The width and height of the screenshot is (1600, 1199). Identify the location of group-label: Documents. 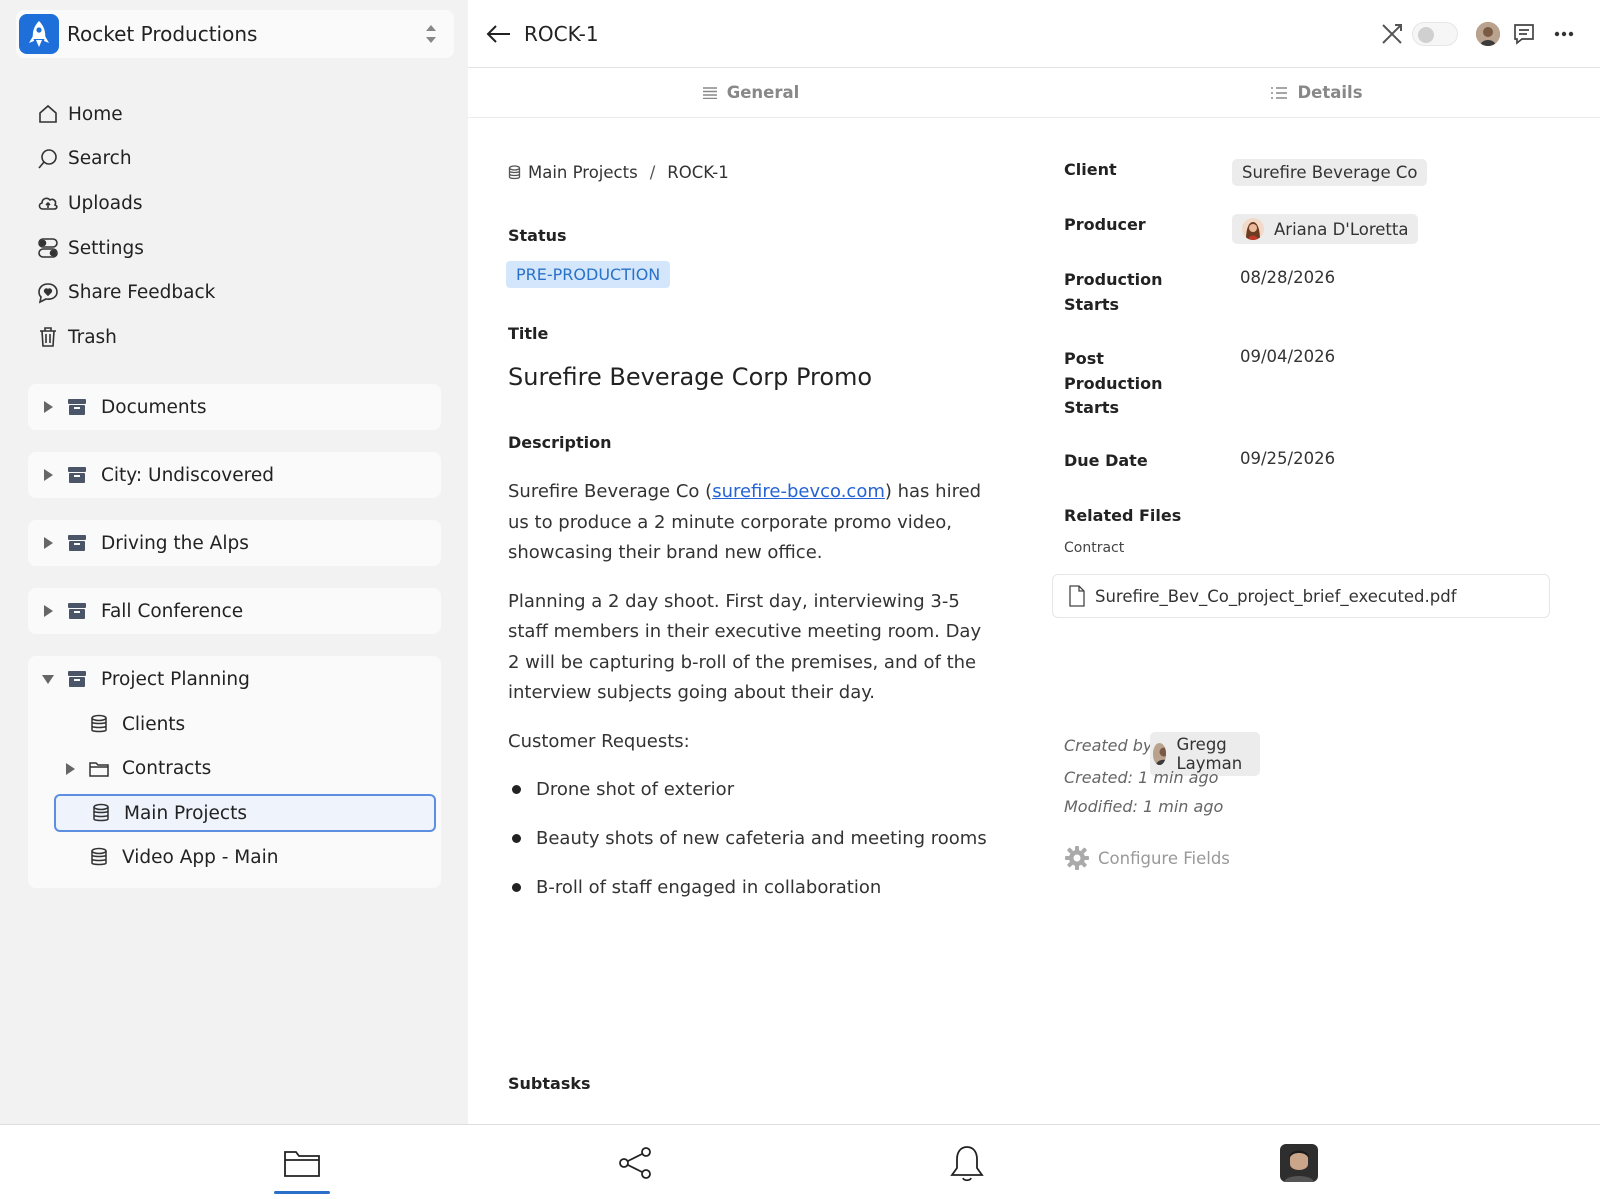
(154, 407).